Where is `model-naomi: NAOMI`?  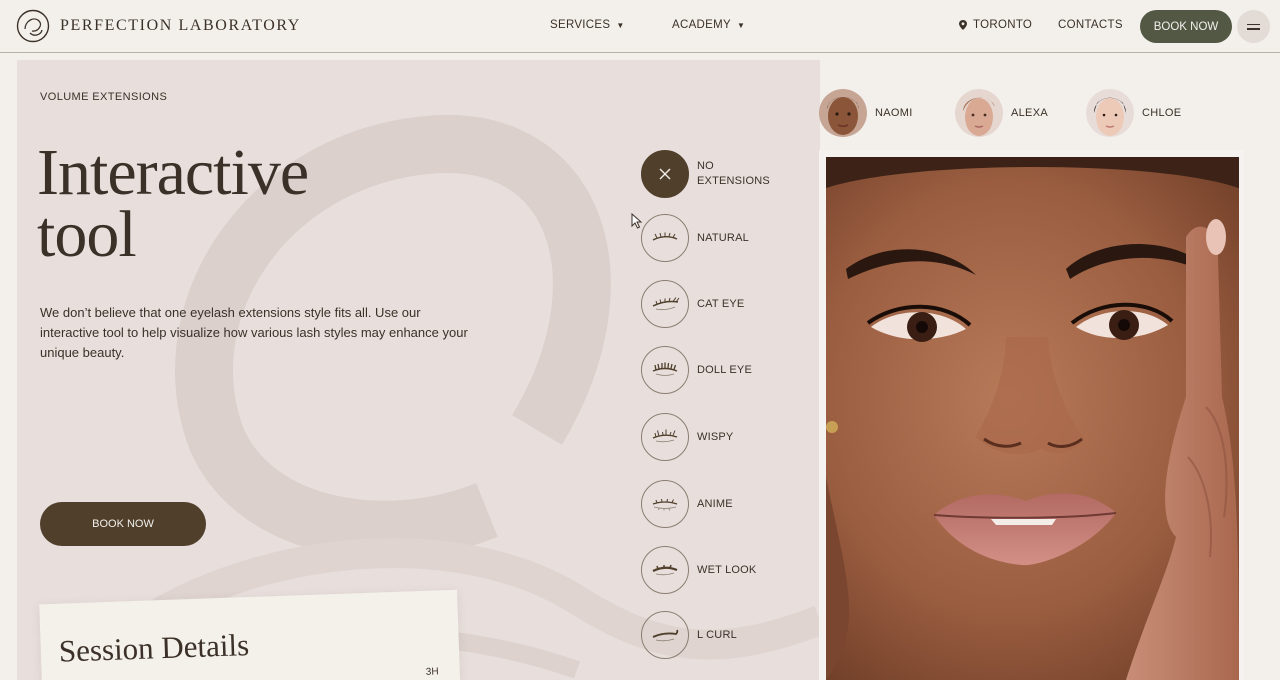 model-naomi: NAOMI is located at coordinates (866, 113).